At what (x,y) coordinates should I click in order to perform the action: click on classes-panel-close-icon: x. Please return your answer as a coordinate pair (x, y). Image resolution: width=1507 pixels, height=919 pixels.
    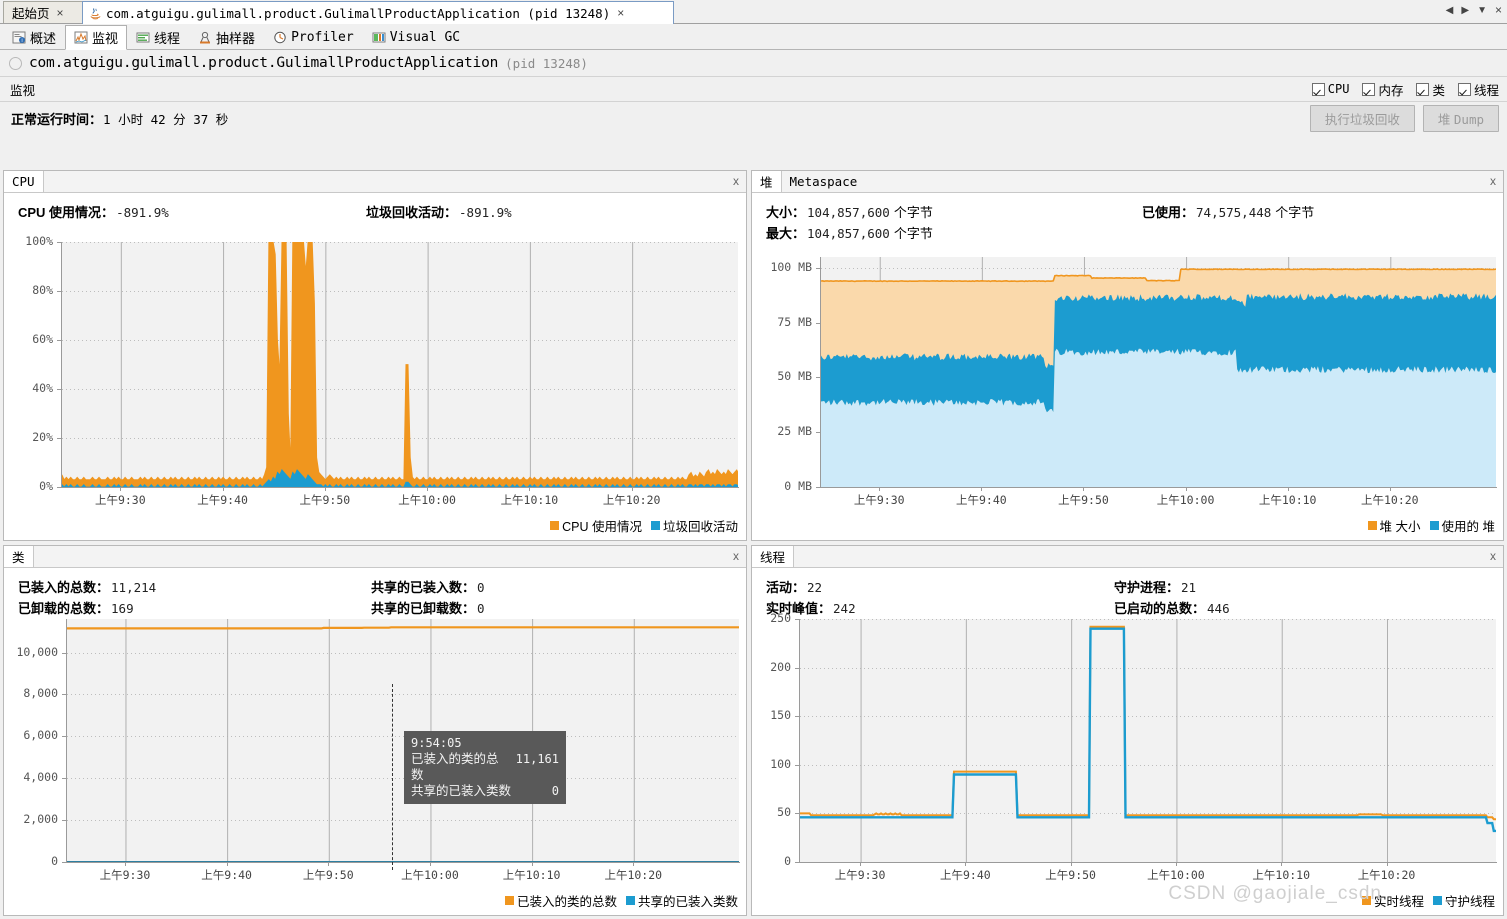
    Looking at the image, I should click on (736, 556).